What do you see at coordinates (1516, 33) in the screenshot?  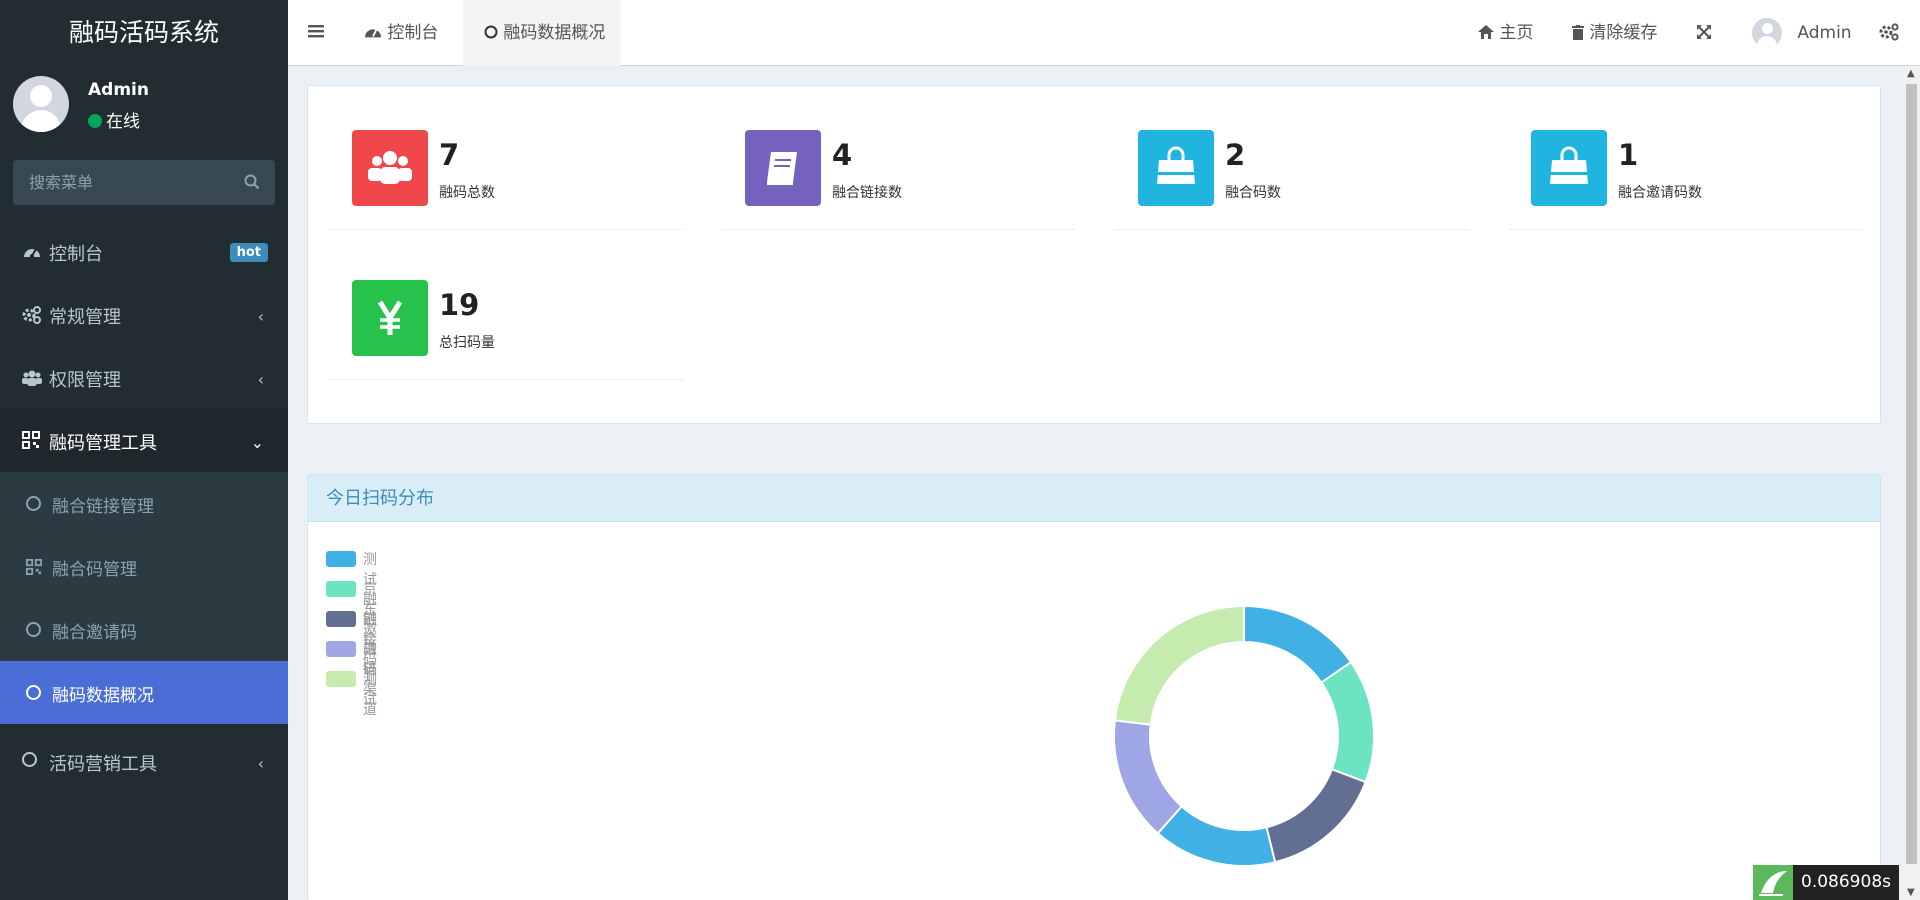 I see `home-label: 主页` at bounding box center [1516, 33].